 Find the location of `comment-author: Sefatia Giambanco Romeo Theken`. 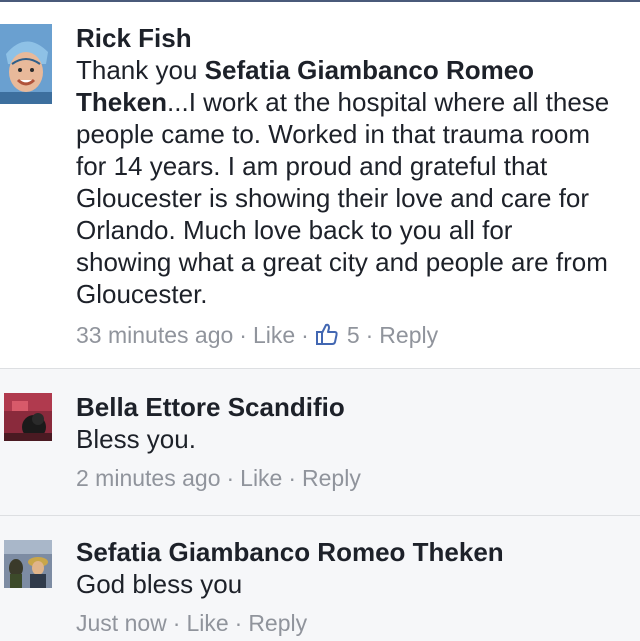

comment-author: Sefatia Giambanco Romeo Theken is located at coordinates (358, 552).